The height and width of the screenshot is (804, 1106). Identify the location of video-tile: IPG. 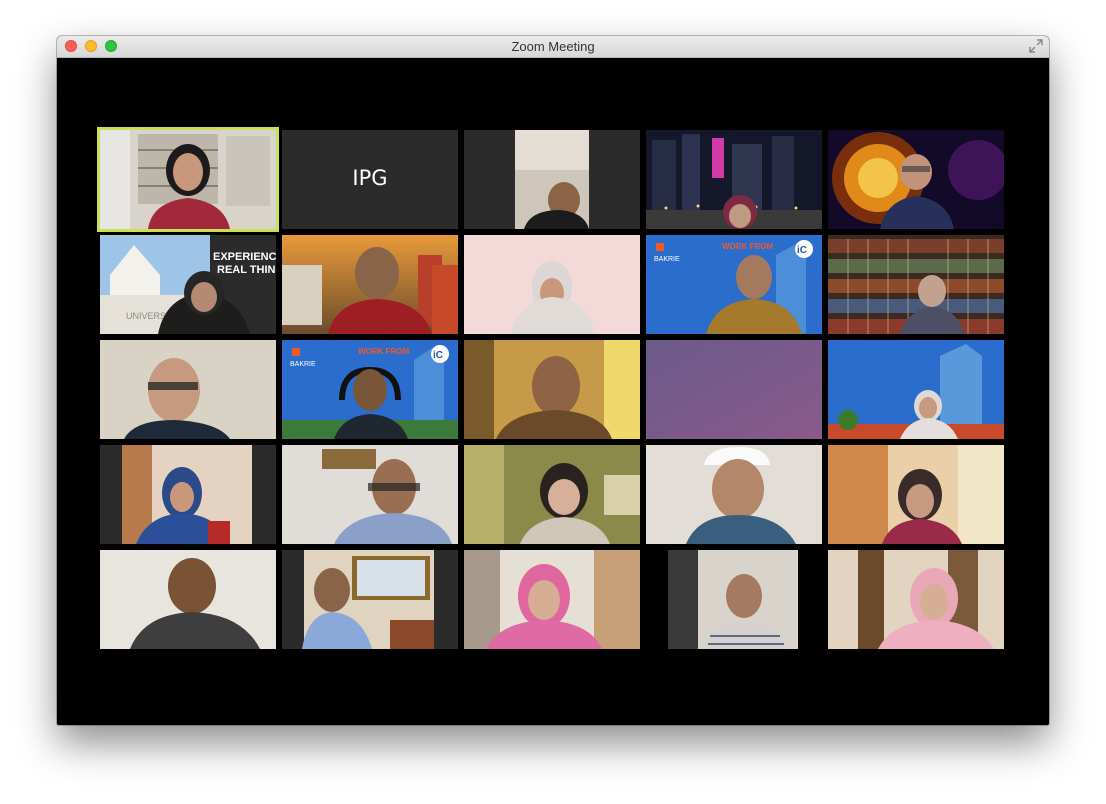
(370, 179).